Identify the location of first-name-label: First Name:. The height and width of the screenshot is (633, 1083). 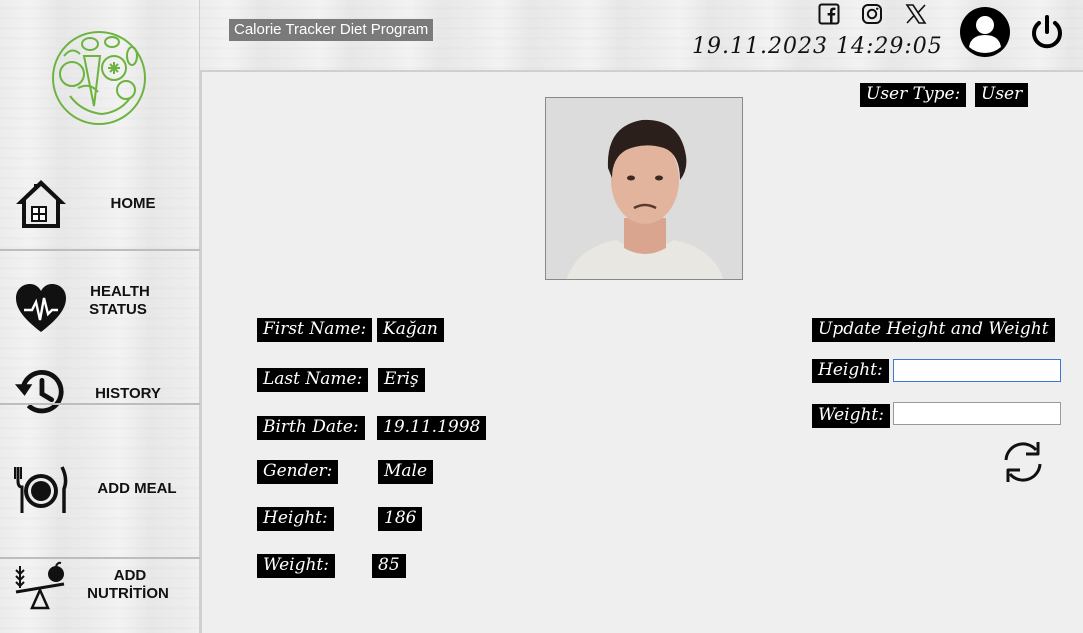
(315, 330).